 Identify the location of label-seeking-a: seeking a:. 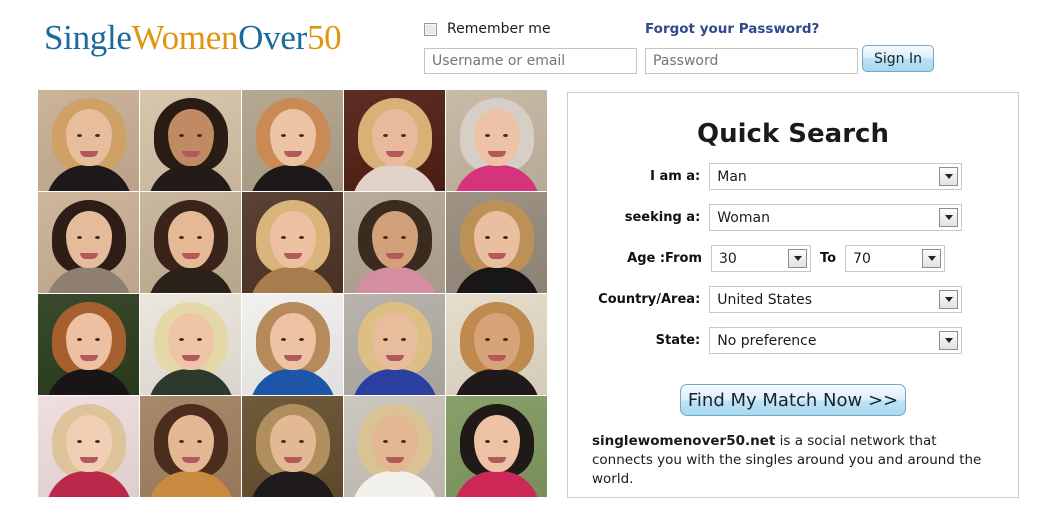
(662, 217).